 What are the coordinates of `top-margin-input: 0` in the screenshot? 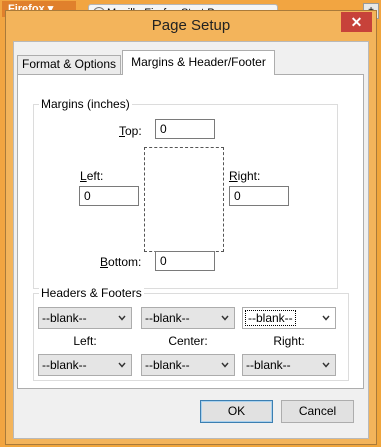 It's located at (185, 129).